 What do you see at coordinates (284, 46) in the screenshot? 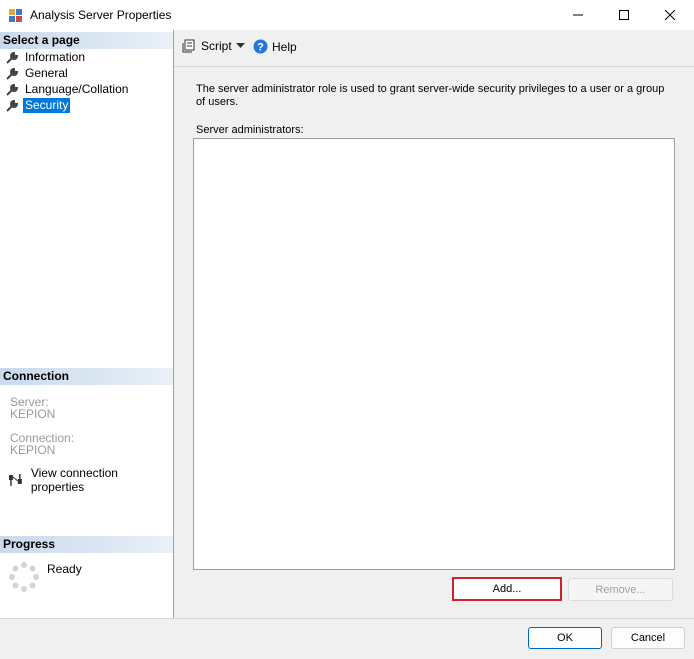
I see `help-label: Help` at bounding box center [284, 46].